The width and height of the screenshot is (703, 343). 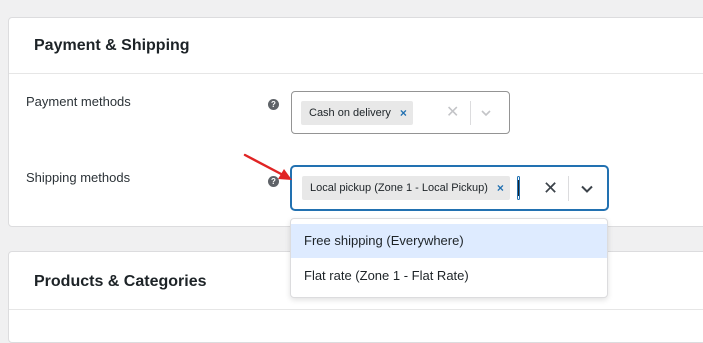 I want to click on payment-methods-label: Payment methods, so click(x=78, y=101).